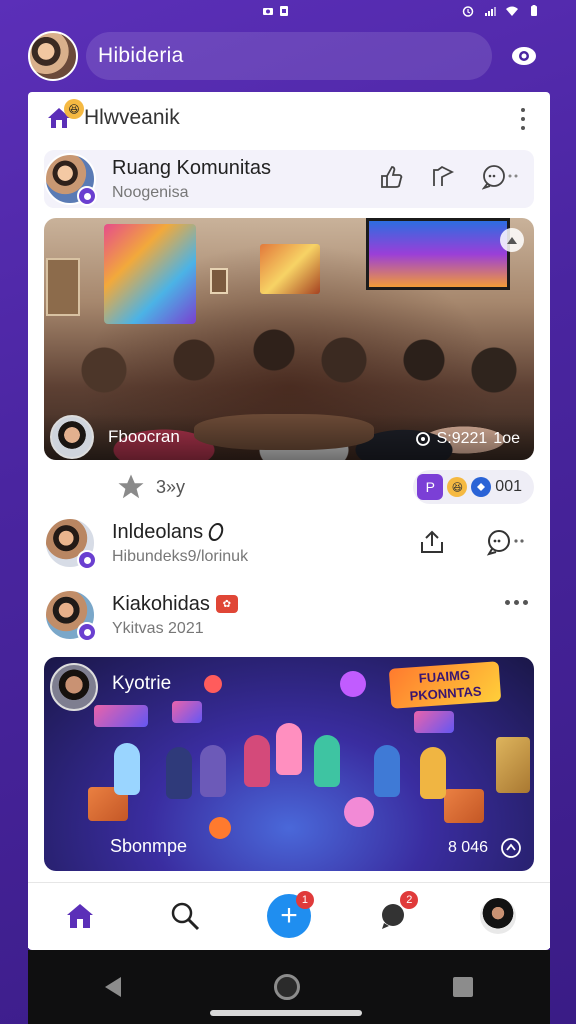 The image size is (576, 1024). I want to click on post-item: Inldeolans Hibundeks9/lorinuk, so click(289, 543).